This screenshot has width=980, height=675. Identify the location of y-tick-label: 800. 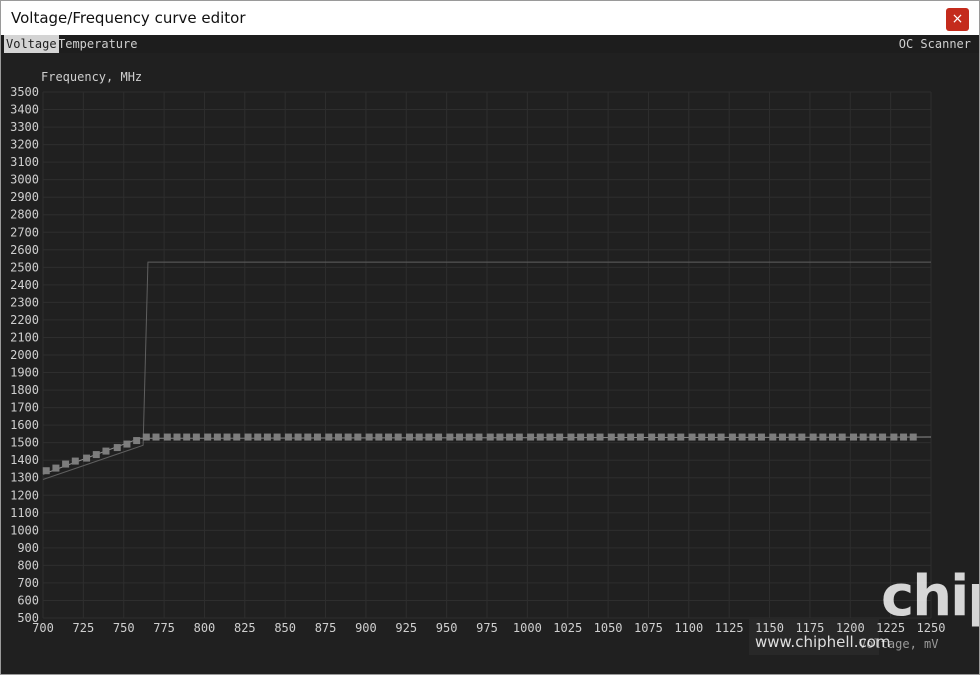
(28, 565).